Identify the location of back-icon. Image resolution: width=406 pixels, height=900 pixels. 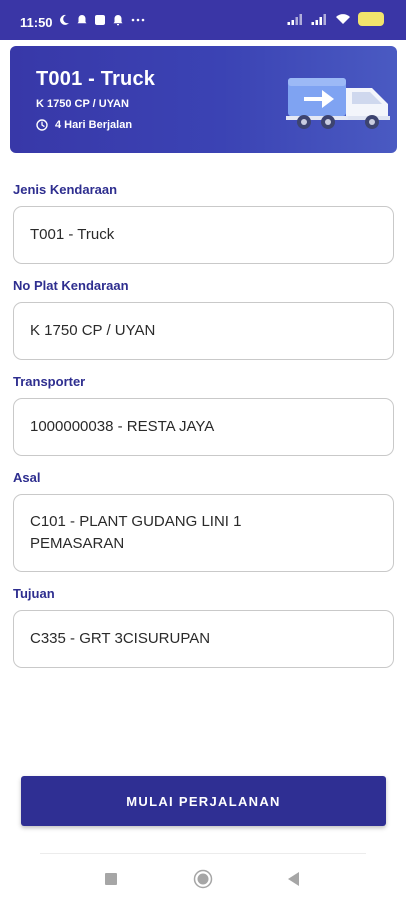
(293, 879).